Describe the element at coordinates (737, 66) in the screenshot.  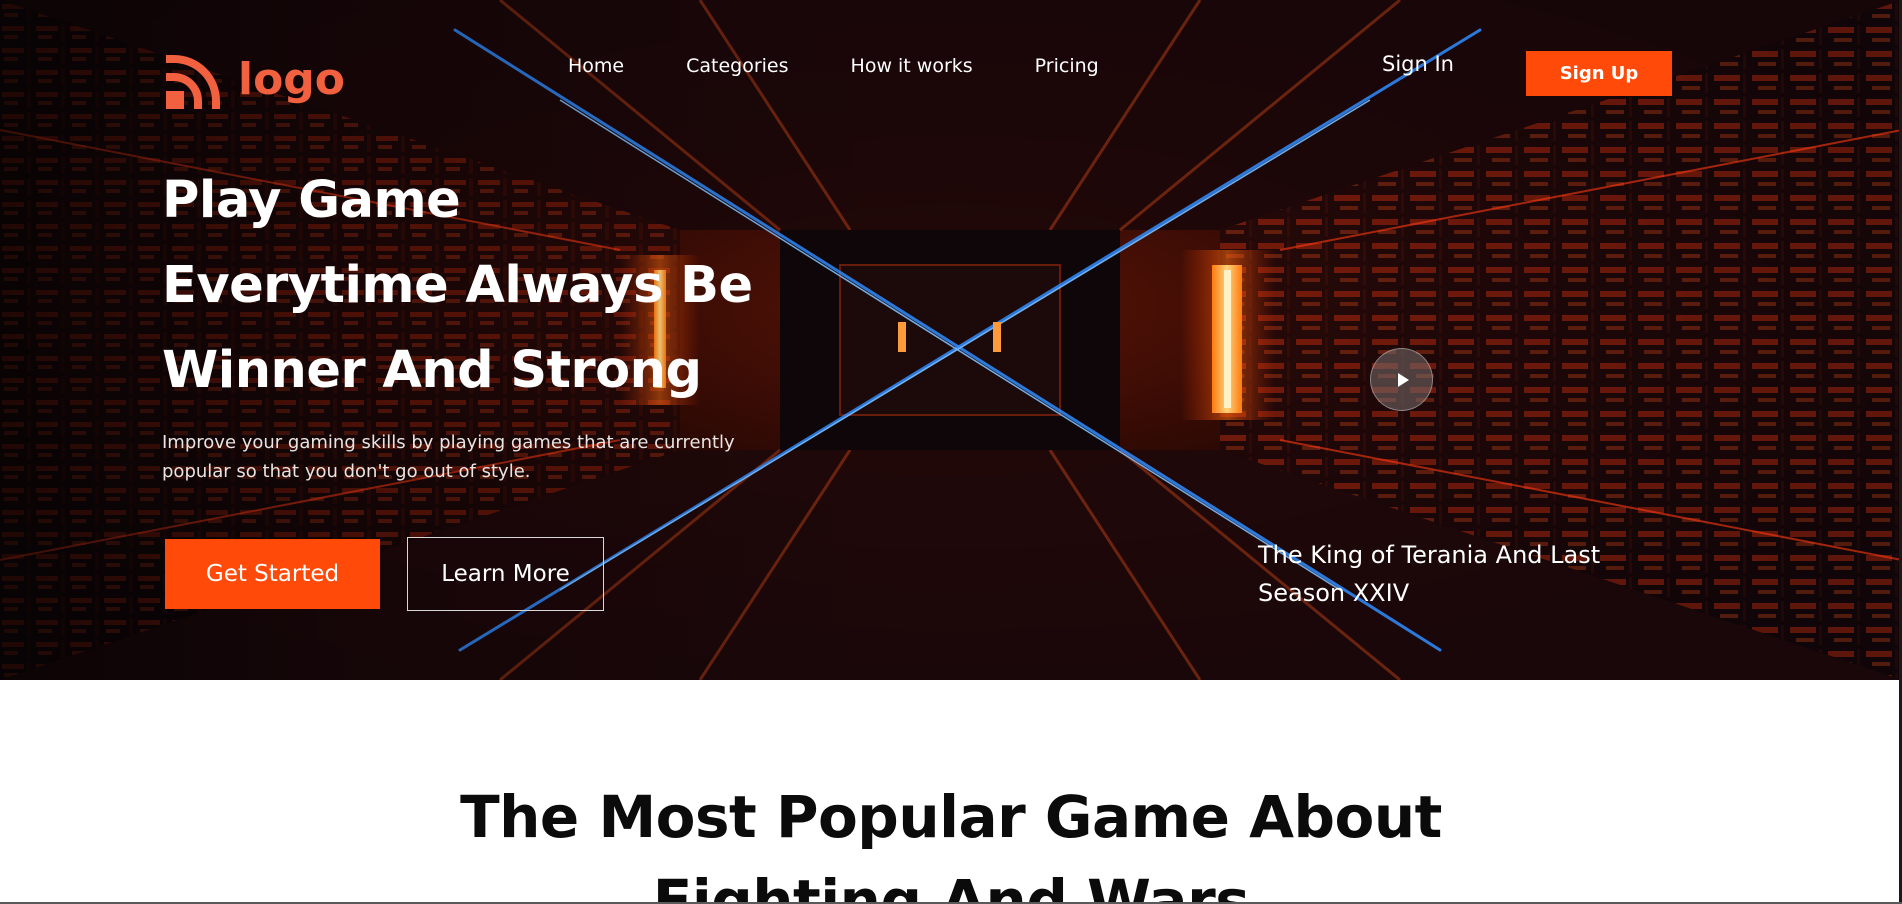
I see `nav-categories: Categories` at that location.